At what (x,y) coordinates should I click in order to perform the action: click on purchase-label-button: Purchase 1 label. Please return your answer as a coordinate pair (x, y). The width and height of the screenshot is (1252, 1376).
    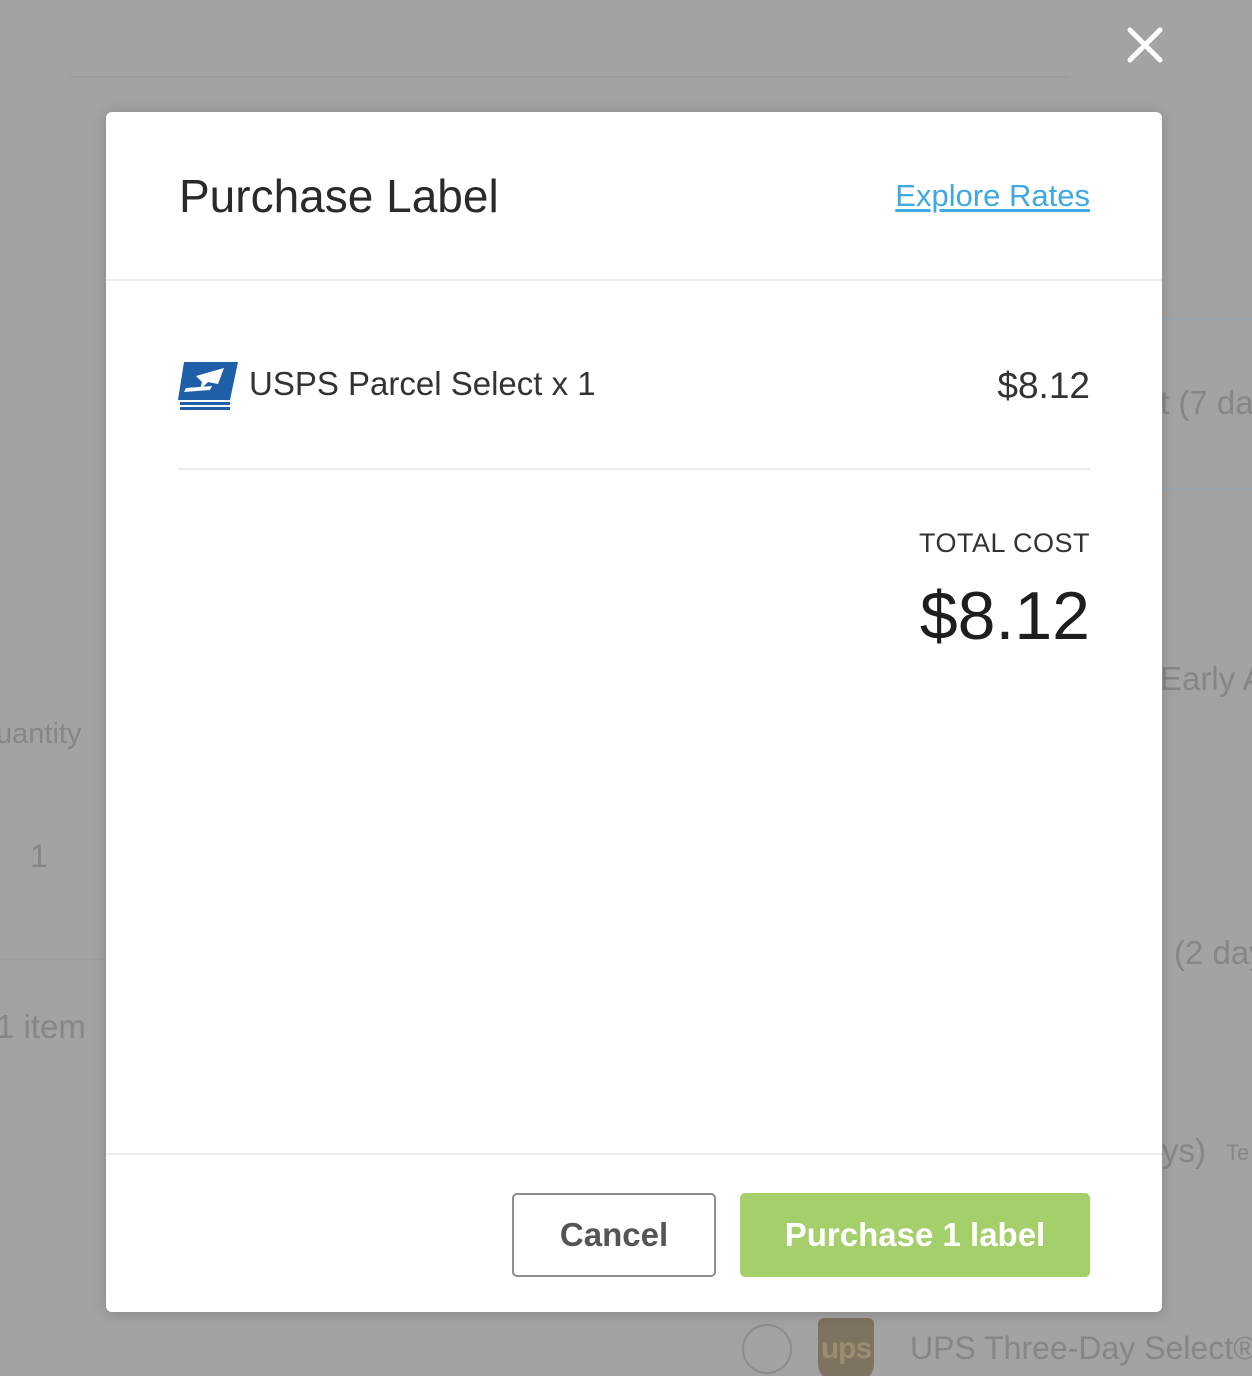
    Looking at the image, I should click on (915, 1235).